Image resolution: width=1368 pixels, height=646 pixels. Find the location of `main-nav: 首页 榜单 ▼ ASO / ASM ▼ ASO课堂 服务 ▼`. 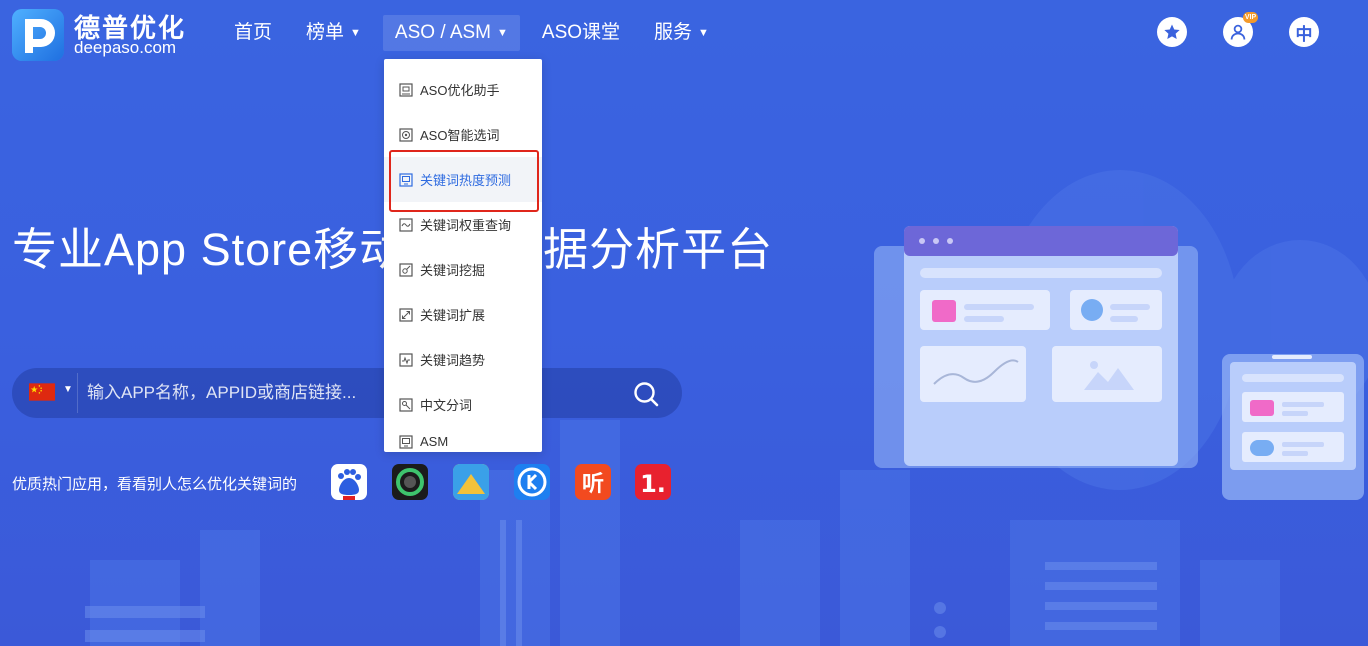

main-nav: 首页 榜单 ▼ ASO / ASM ▼ ASO课堂 服务 ▼ is located at coordinates (476, 33).